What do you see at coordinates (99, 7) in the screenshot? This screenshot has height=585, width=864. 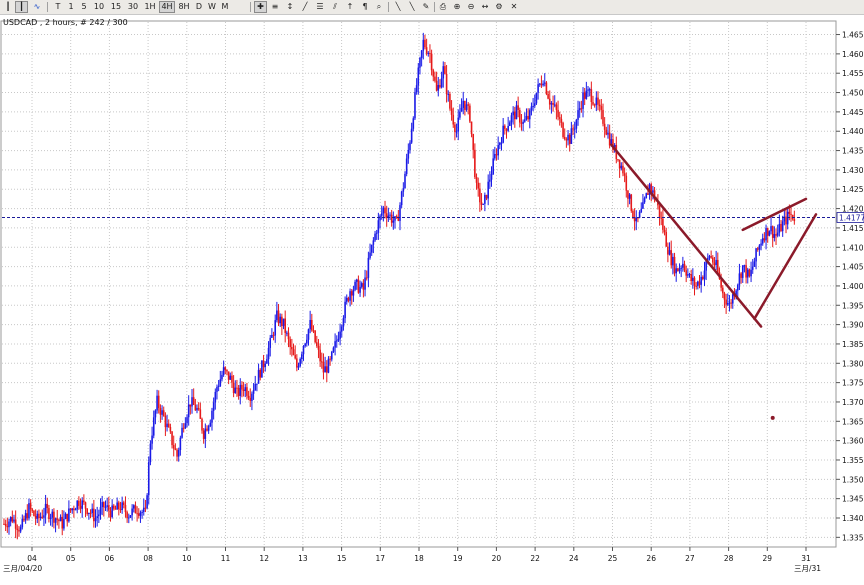 I see `timeframe-10: 10` at bounding box center [99, 7].